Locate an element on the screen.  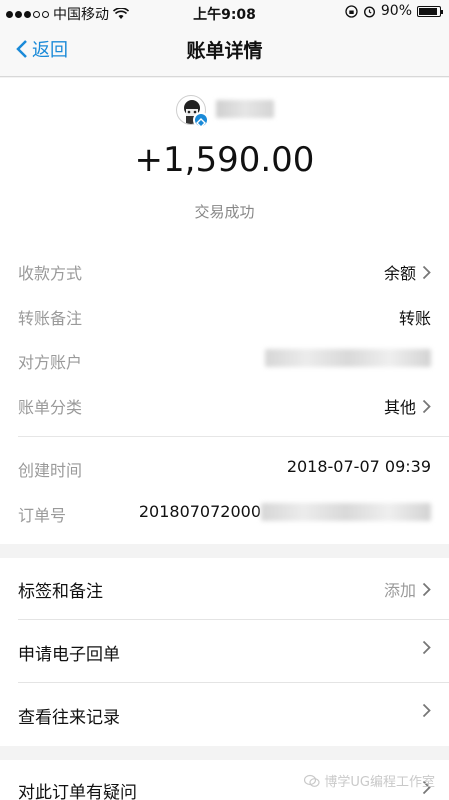
transaction-amount: +1,590.00 is located at coordinates (224, 160).